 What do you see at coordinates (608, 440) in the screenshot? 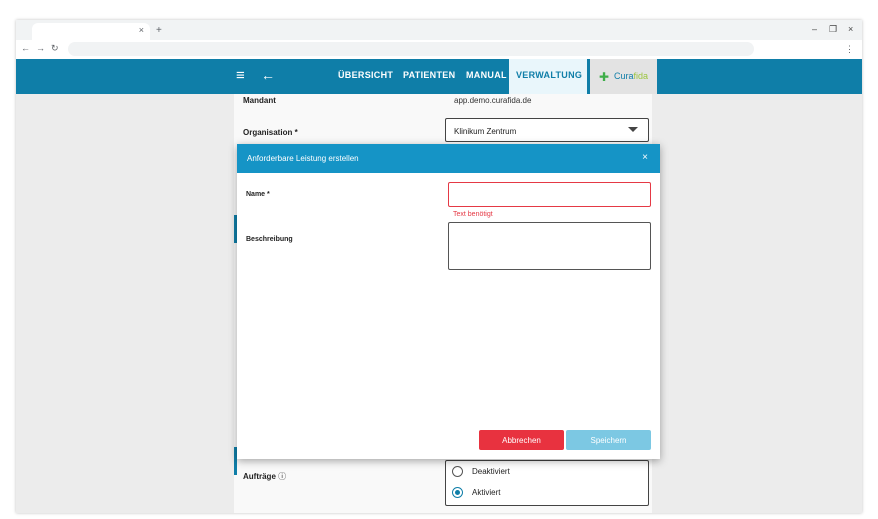
I see `save-button: Speichern` at bounding box center [608, 440].